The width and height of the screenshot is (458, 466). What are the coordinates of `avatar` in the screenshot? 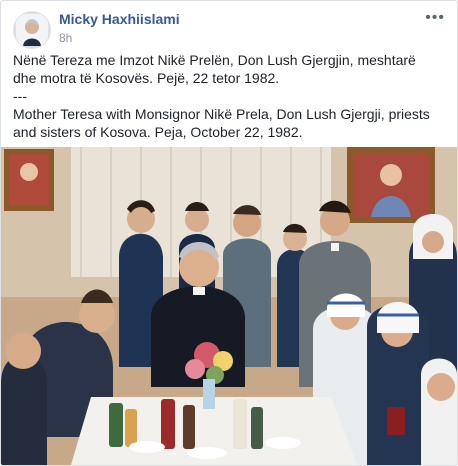 It's located at (32, 30).